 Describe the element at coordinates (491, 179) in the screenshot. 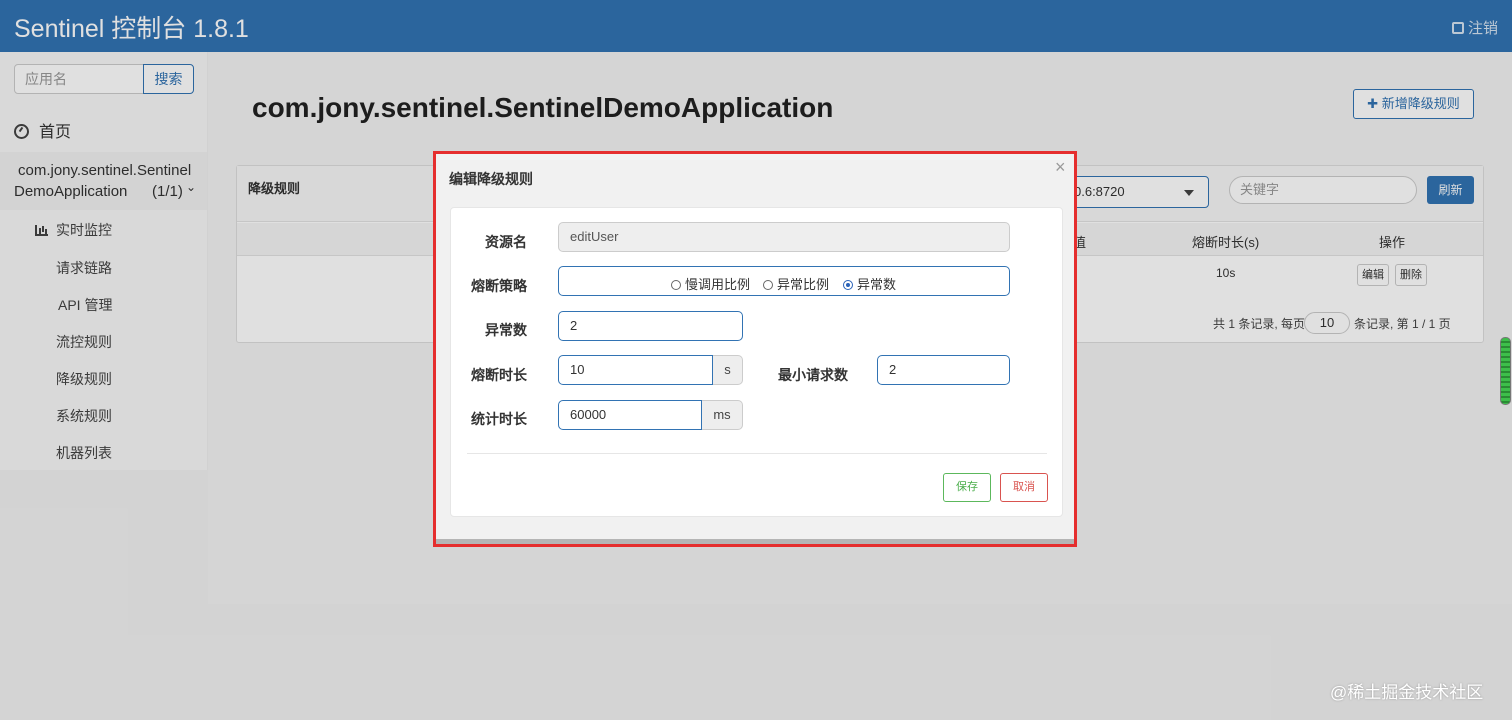

I see `dialog-title: 编辑降级规则` at that location.